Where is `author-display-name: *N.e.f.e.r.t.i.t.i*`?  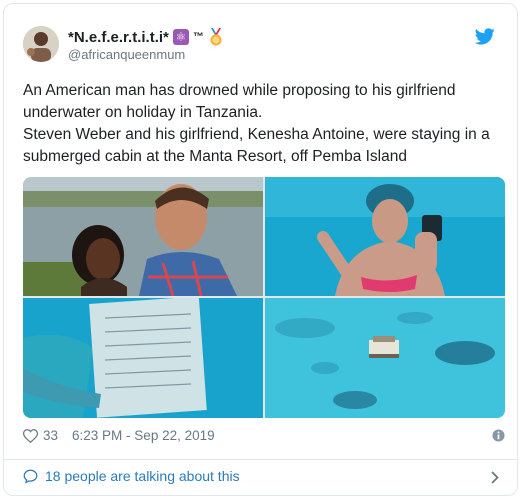 author-display-name: *N.e.f.e.r.t.i.t.i* is located at coordinates (118, 37).